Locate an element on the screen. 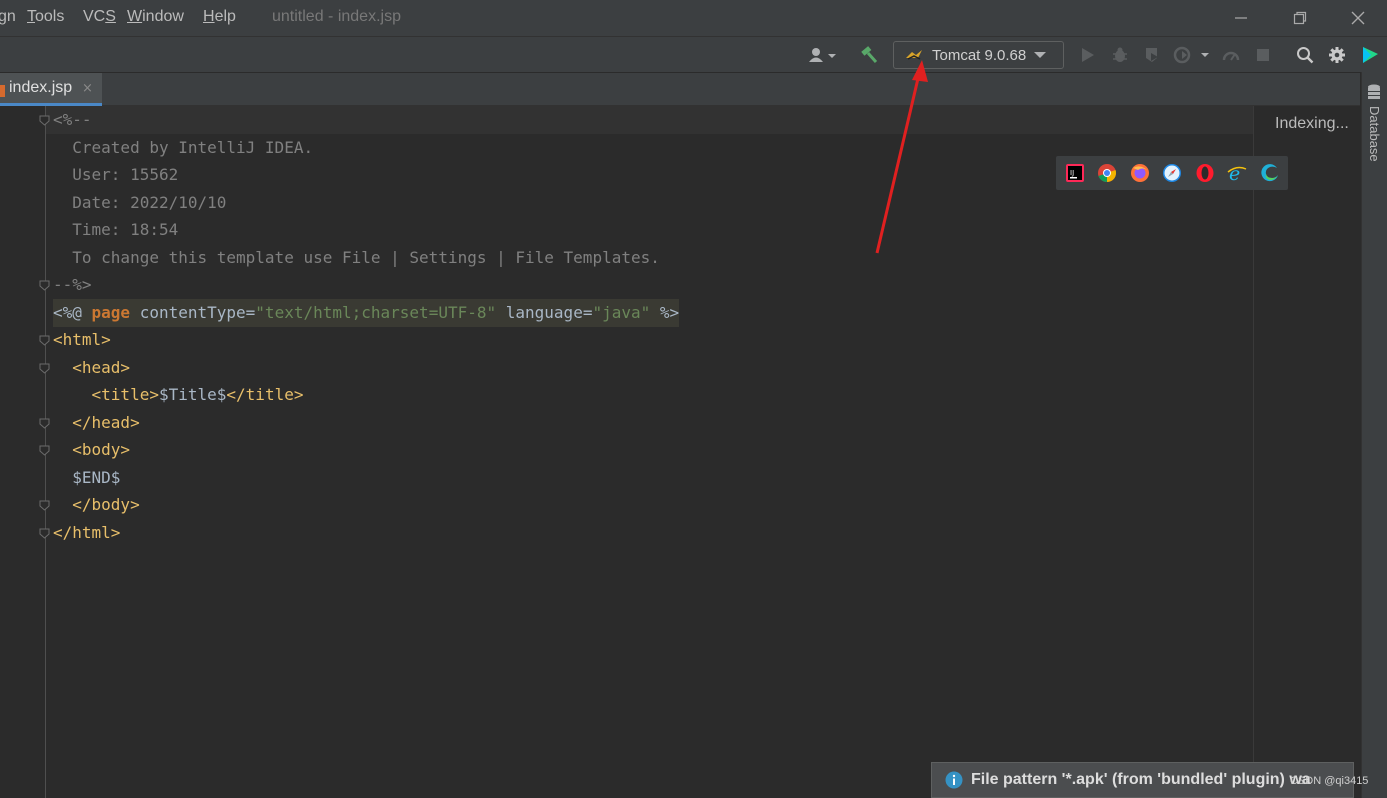 This screenshot has width=1387, height=798. minimize-icon is located at coordinates (1241, 18).